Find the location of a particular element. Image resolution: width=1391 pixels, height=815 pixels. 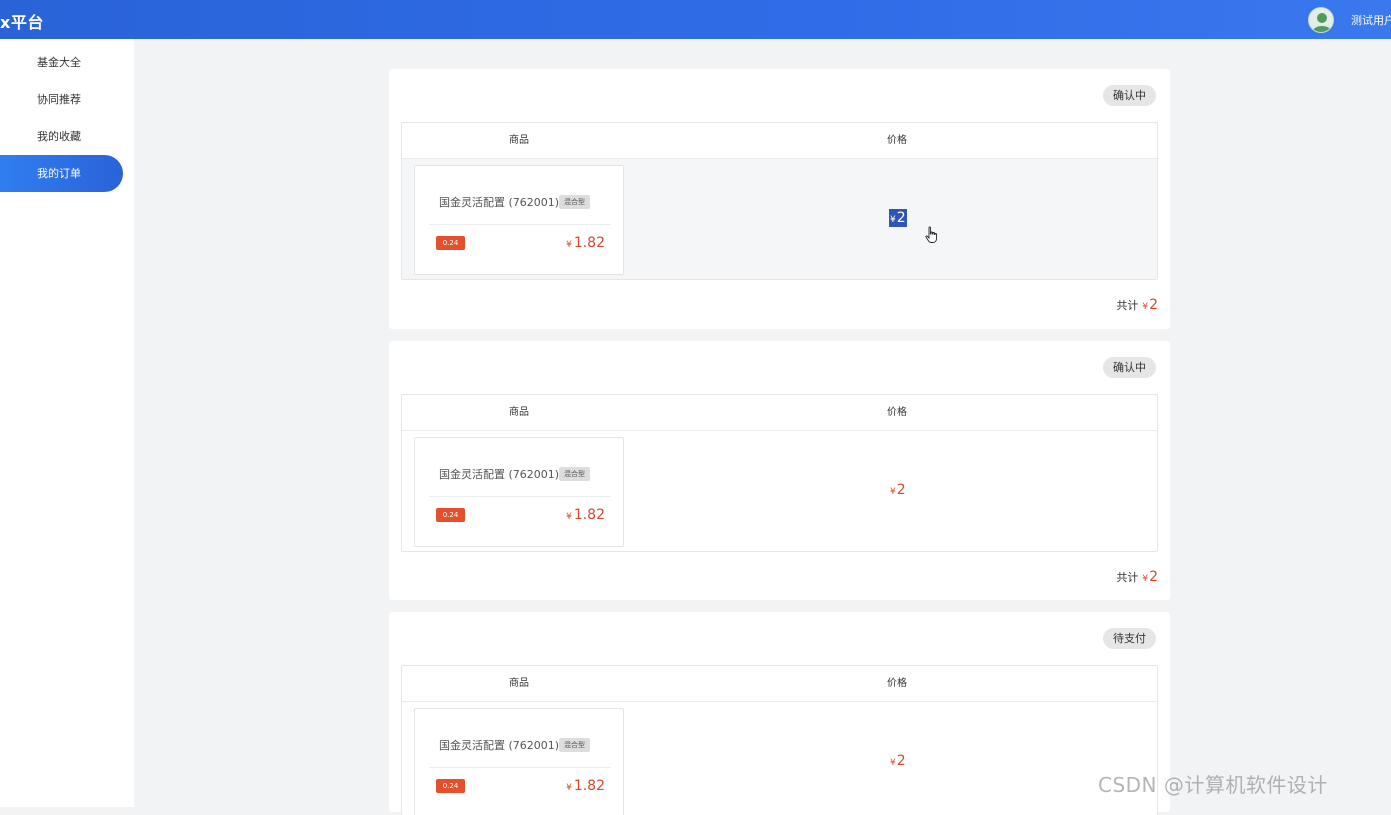

sidebar-item-favorites: 我的收藏 is located at coordinates (61, 136).